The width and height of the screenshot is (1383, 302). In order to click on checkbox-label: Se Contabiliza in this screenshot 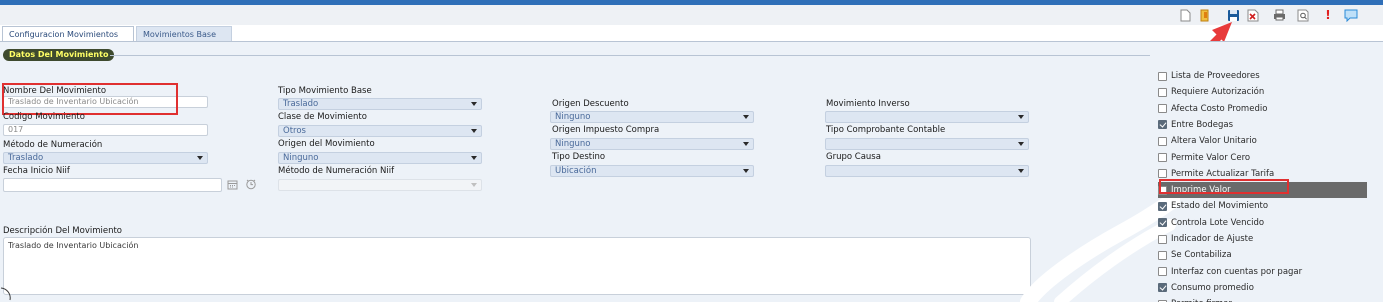, I will do `click(1201, 255)`.